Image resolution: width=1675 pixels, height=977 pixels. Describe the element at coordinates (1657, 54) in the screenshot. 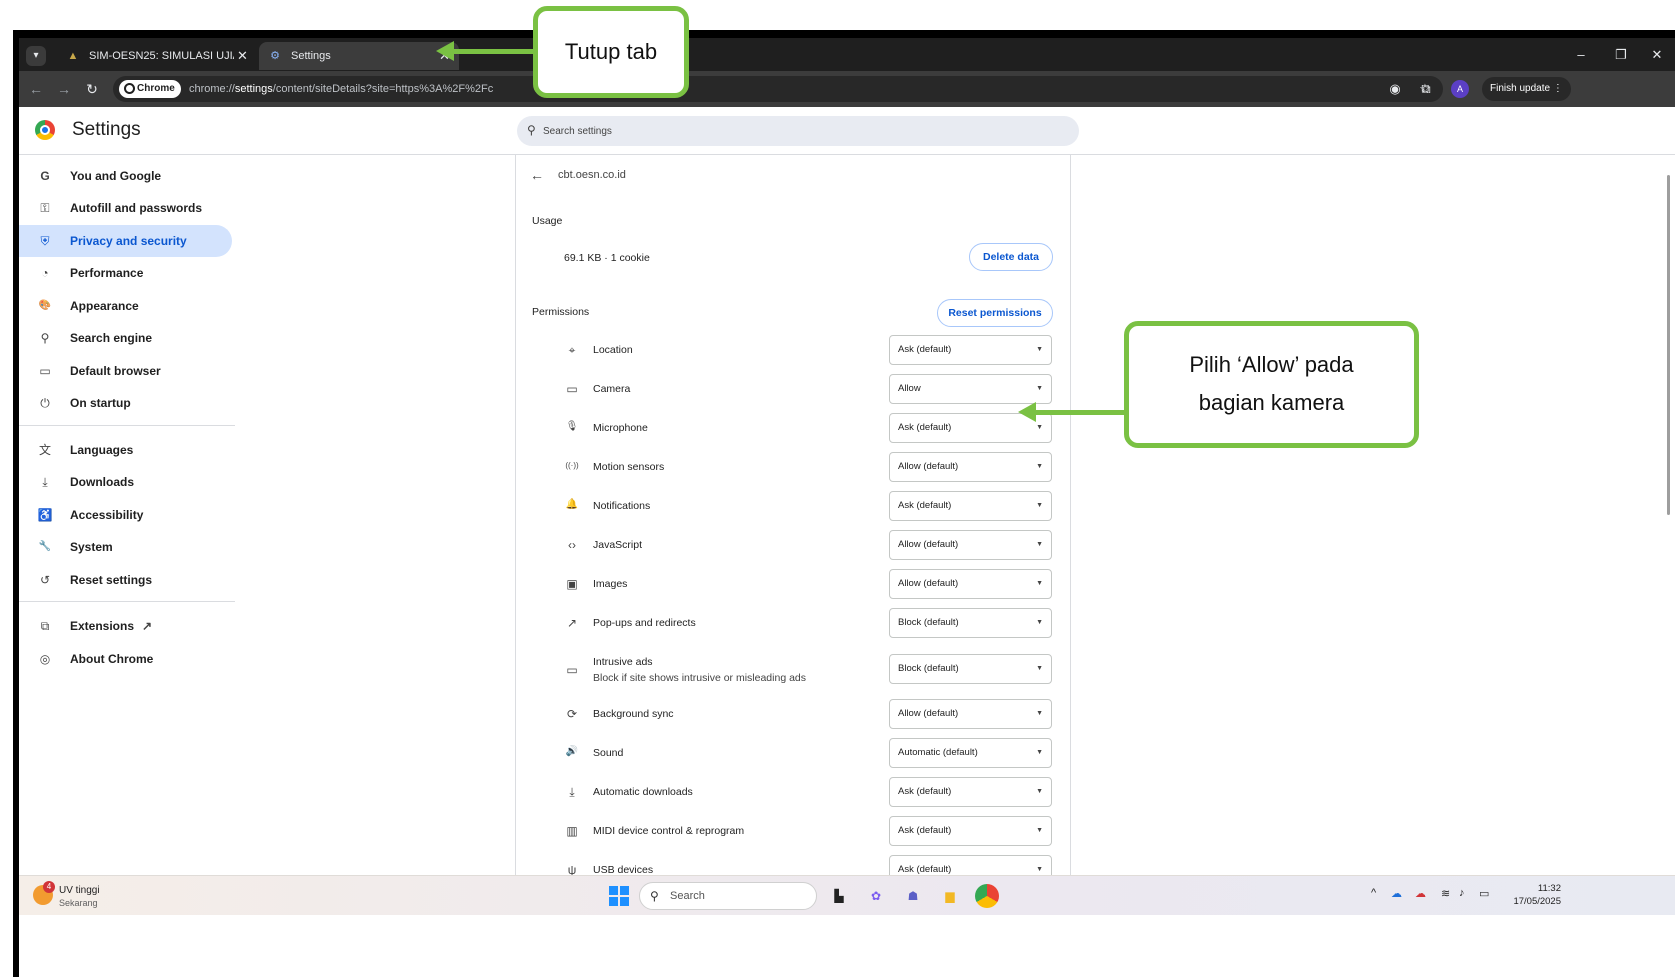

I see `close-window-button: ✕` at that location.